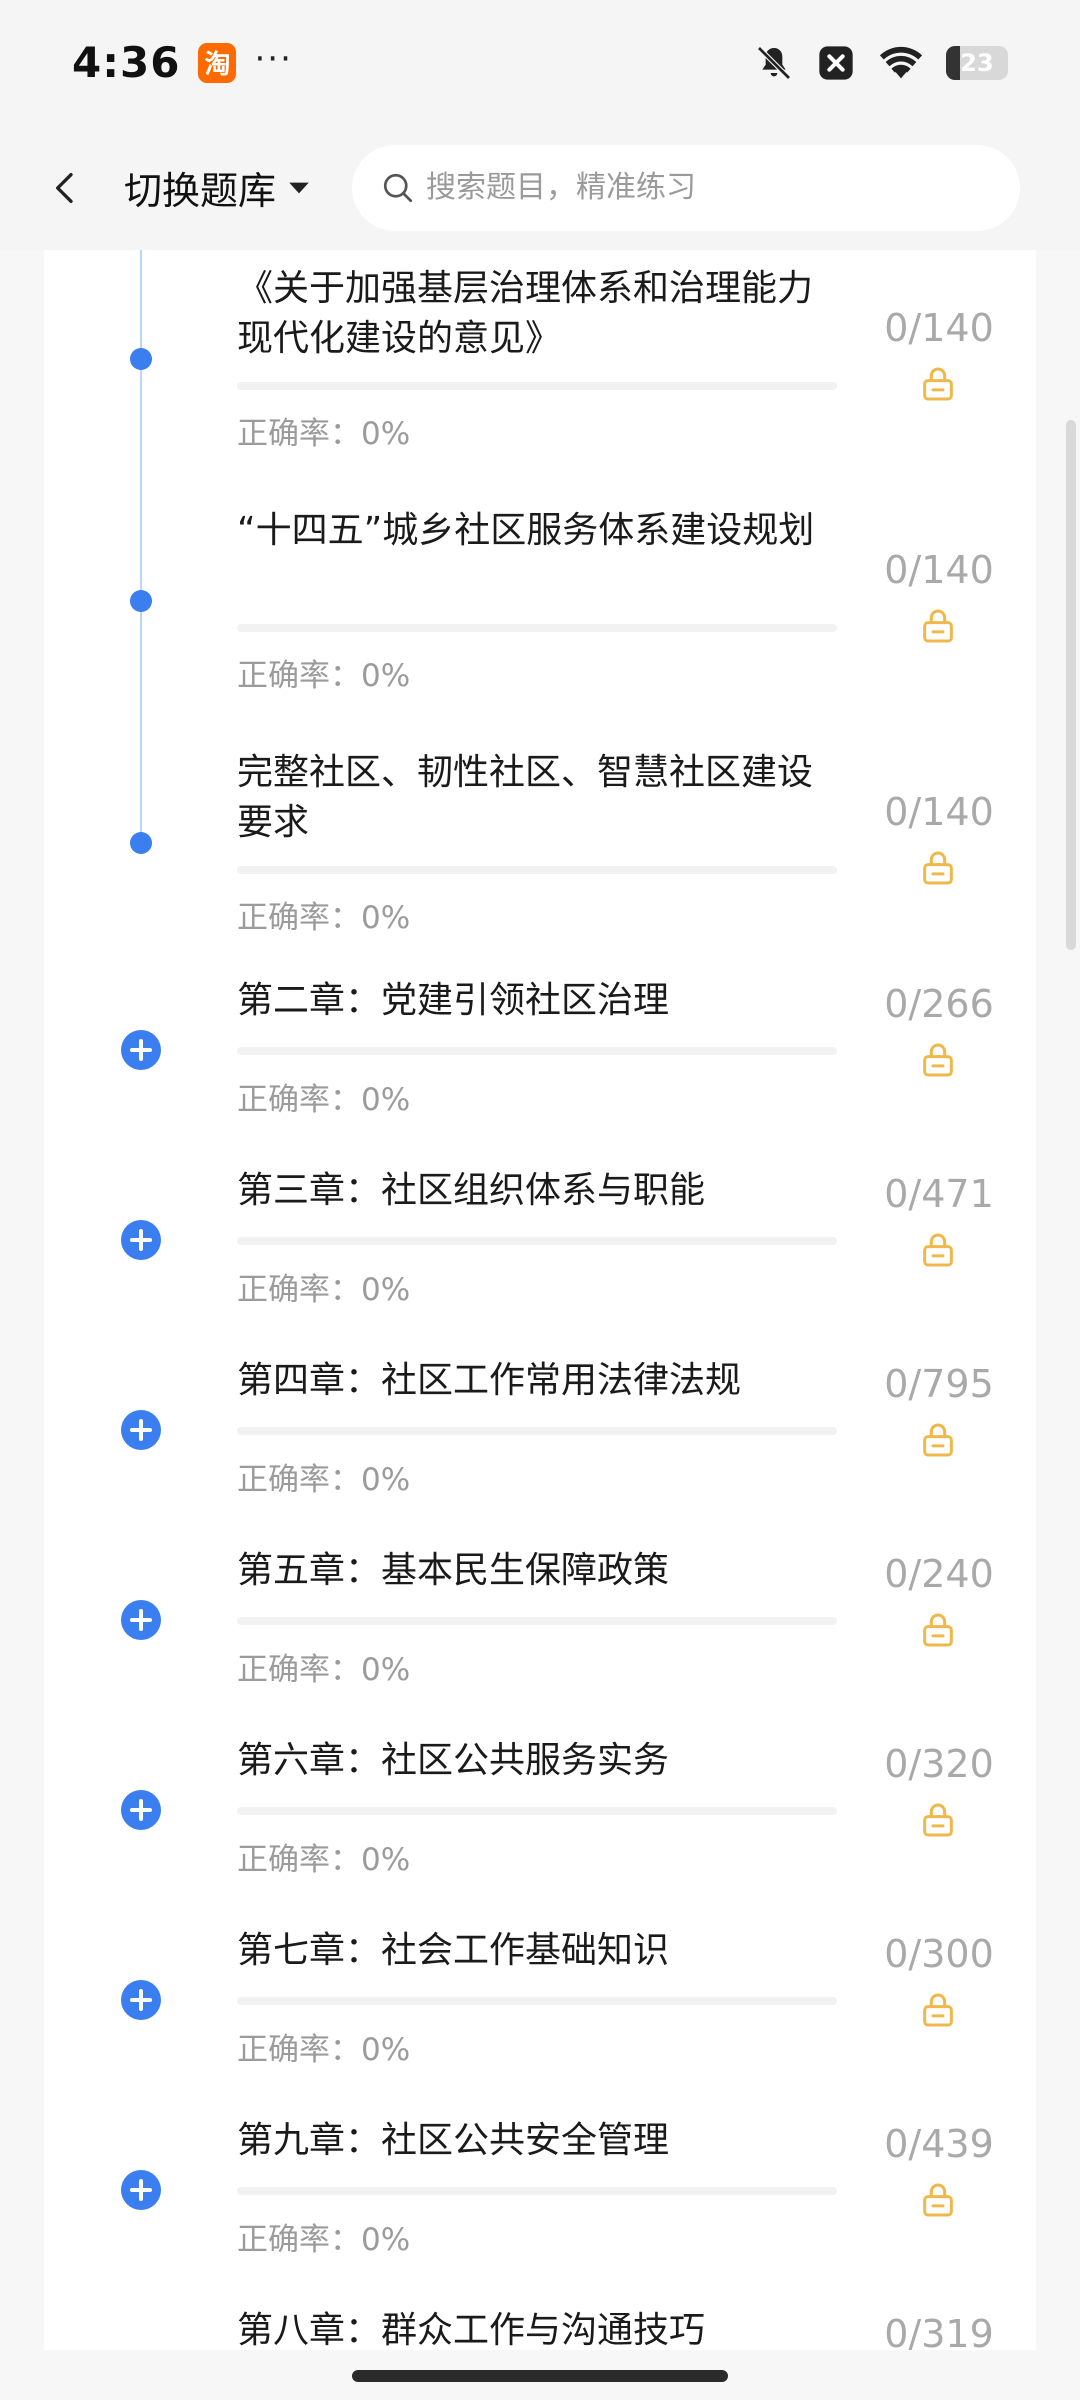 The height and width of the screenshot is (2400, 1080). Describe the element at coordinates (540, 2376) in the screenshot. I see `home-indicator` at that location.